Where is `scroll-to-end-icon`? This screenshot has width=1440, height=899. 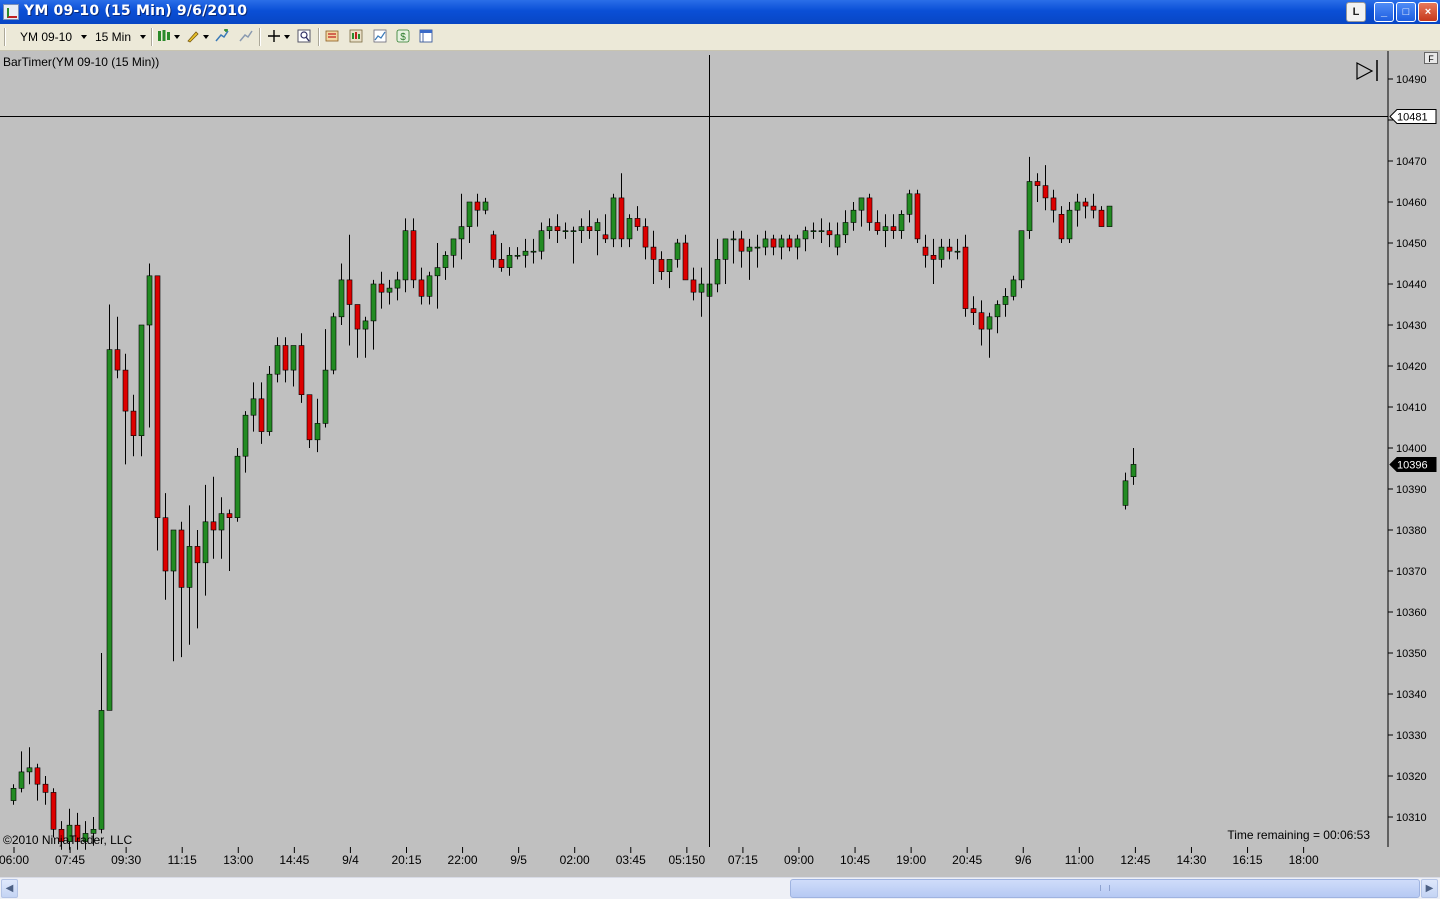
scroll-to-end-icon is located at coordinates (1367, 70).